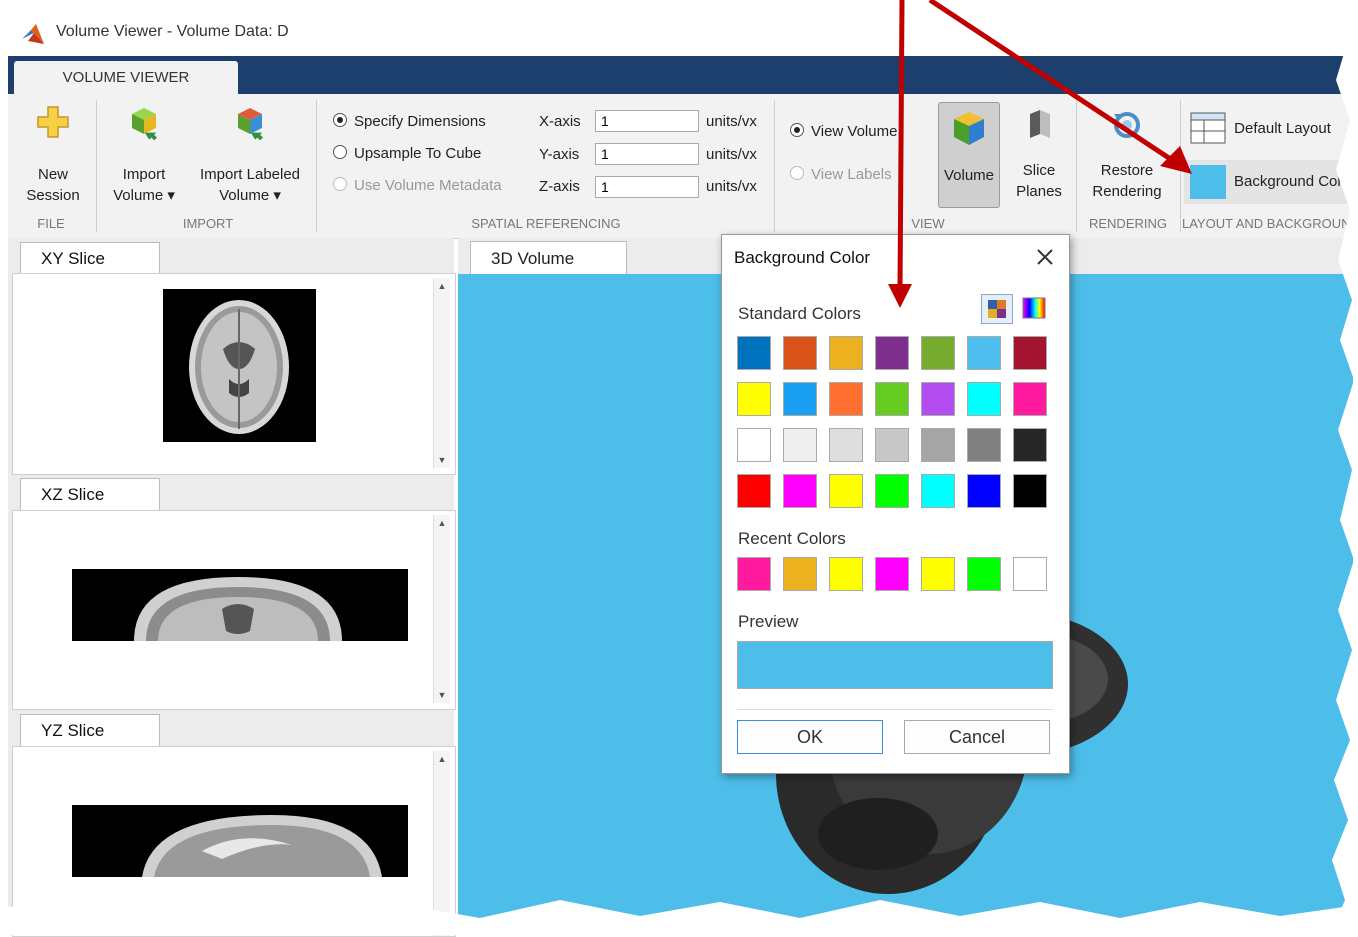  I want to click on close-icon, so click(1045, 257).